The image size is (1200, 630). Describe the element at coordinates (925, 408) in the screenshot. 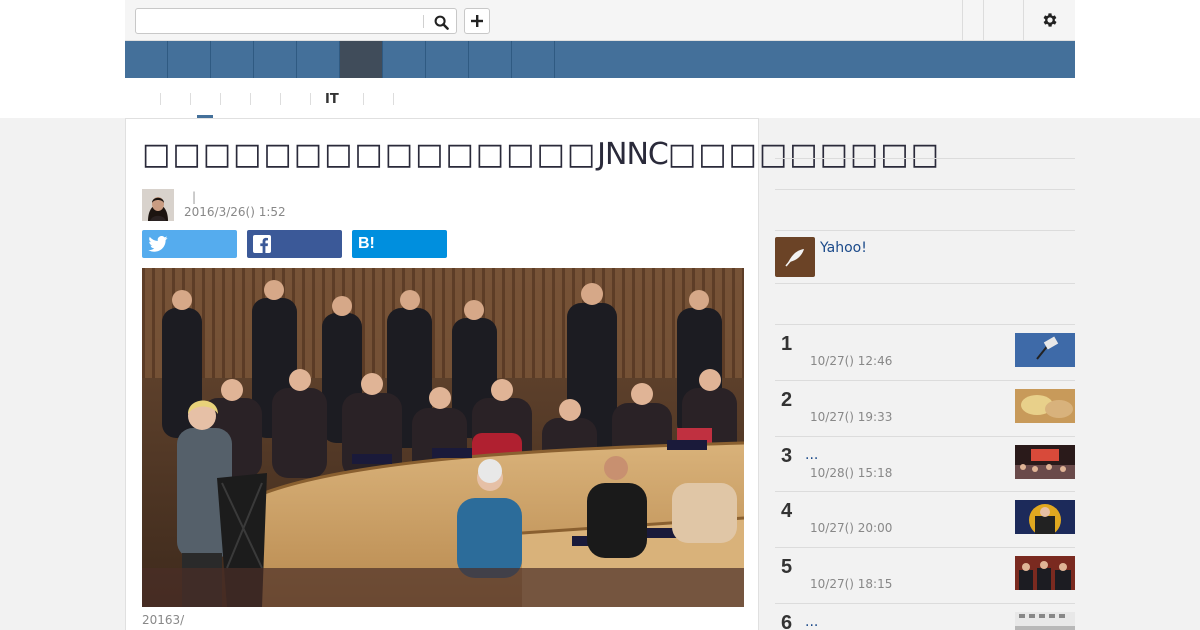

I see `ranking-item: 2 10/27() 19:33` at that location.